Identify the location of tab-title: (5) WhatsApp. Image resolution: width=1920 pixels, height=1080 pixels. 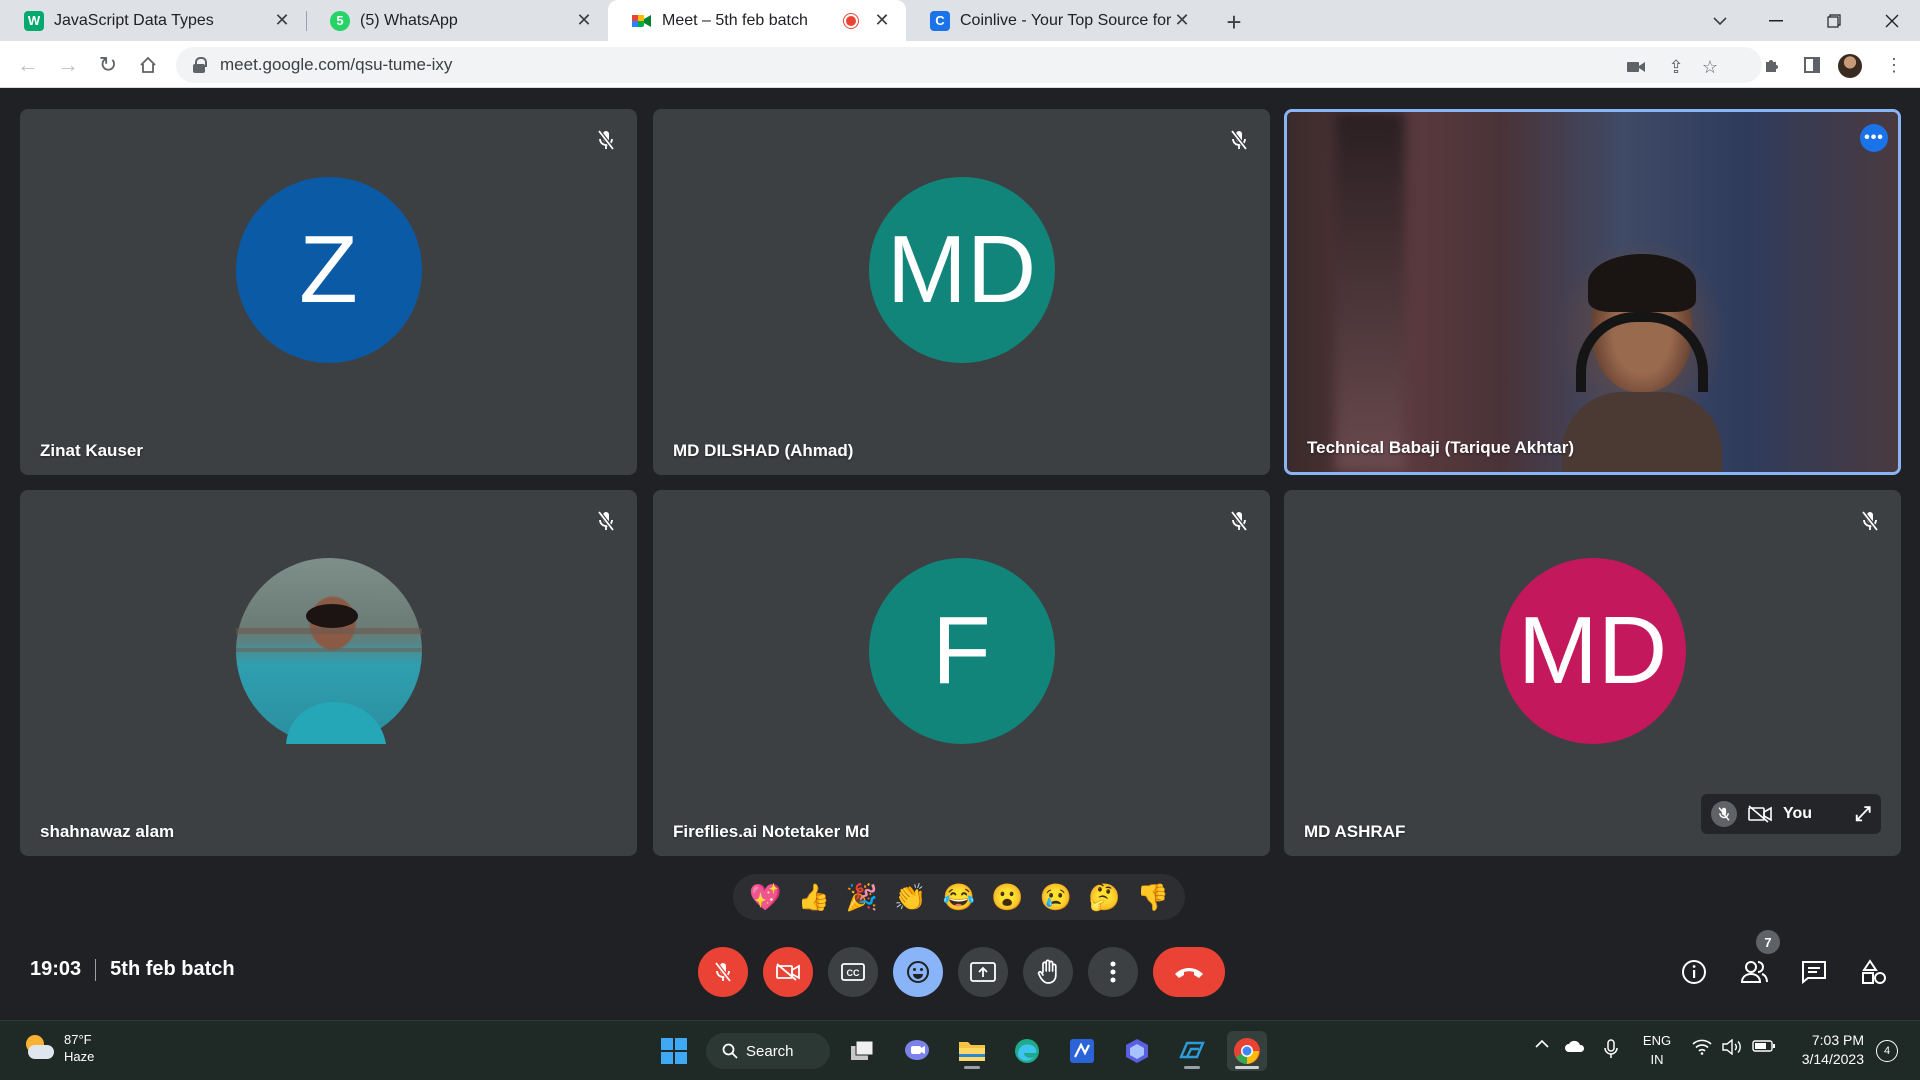
(409, 20).